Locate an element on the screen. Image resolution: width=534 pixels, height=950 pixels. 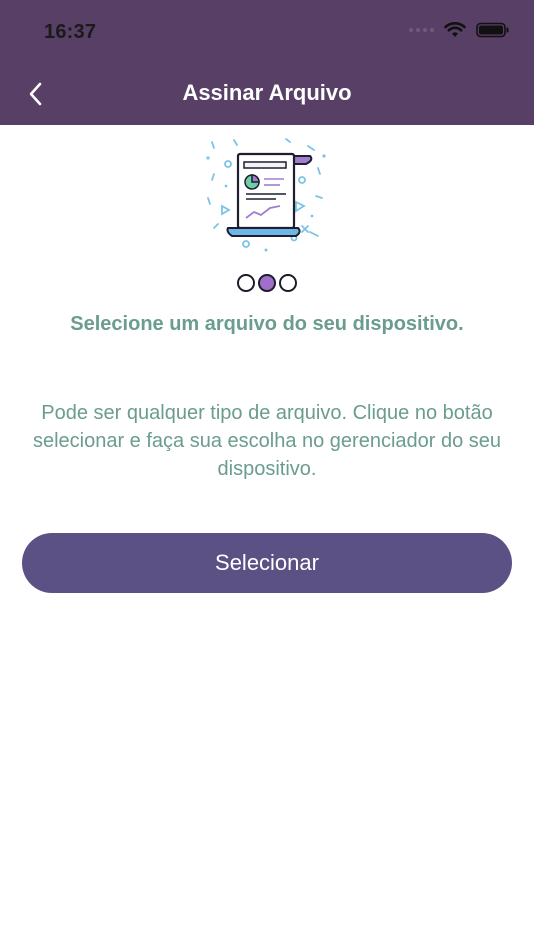
wifi-icon is located at coordinates (455, 29).